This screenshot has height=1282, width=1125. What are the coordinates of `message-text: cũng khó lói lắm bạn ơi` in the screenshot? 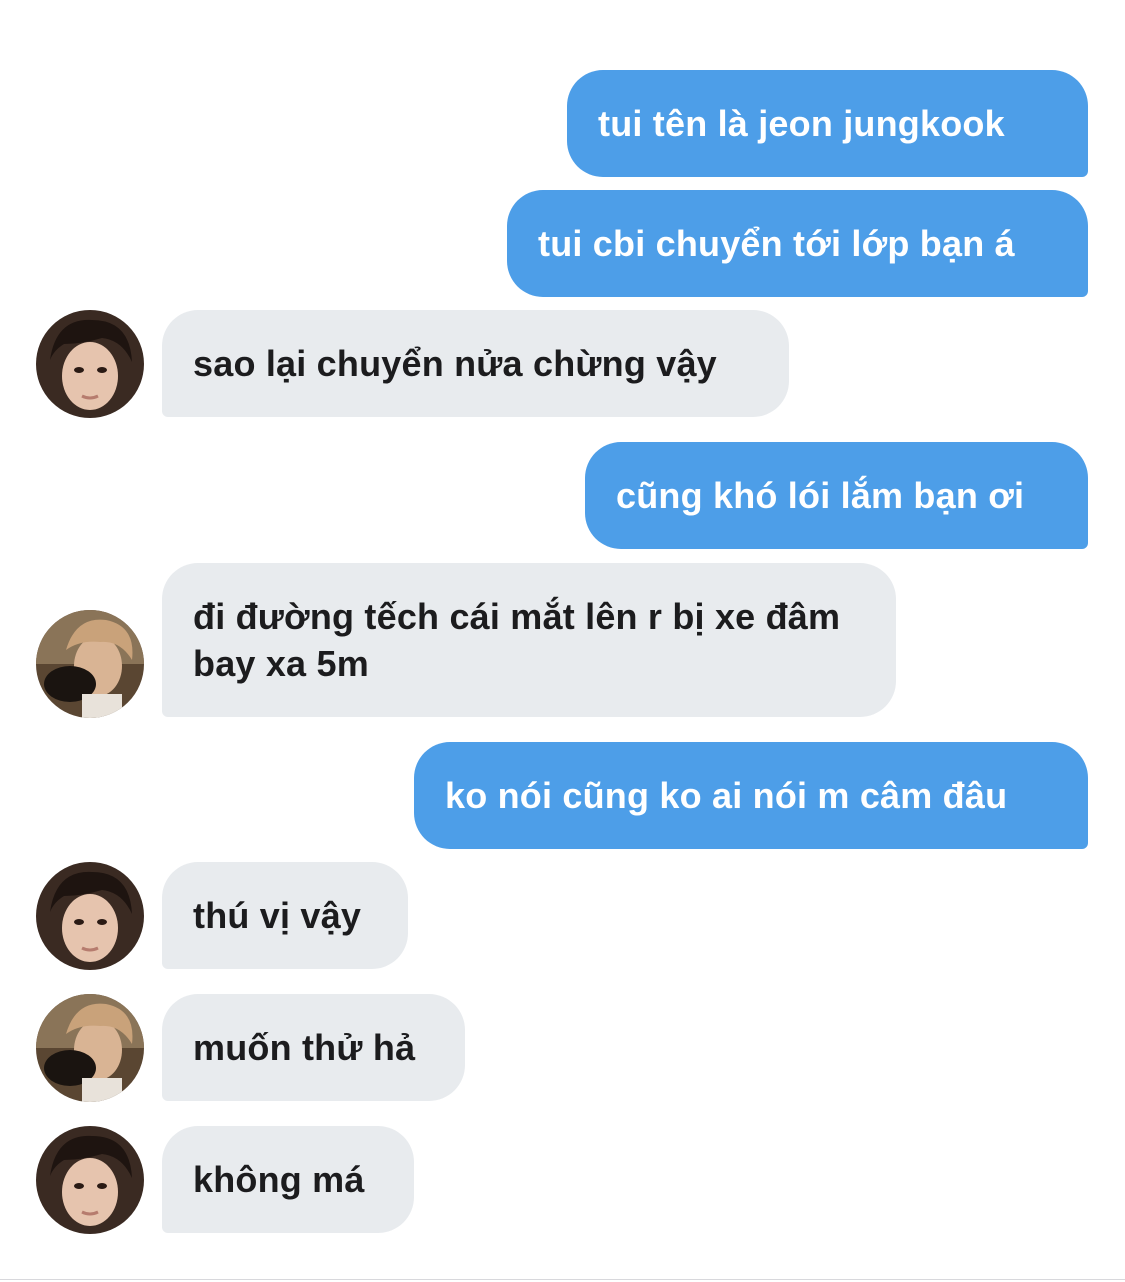 It's located at (820, 495).